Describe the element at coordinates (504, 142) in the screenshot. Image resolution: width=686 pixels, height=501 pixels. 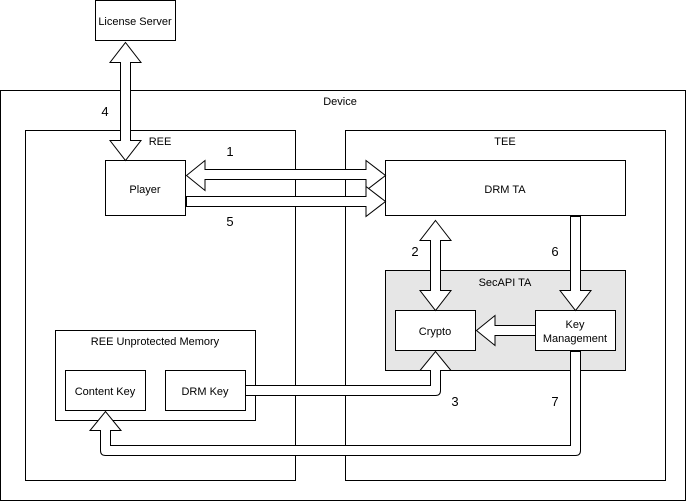
I see `tee-label: TEE` at that location.